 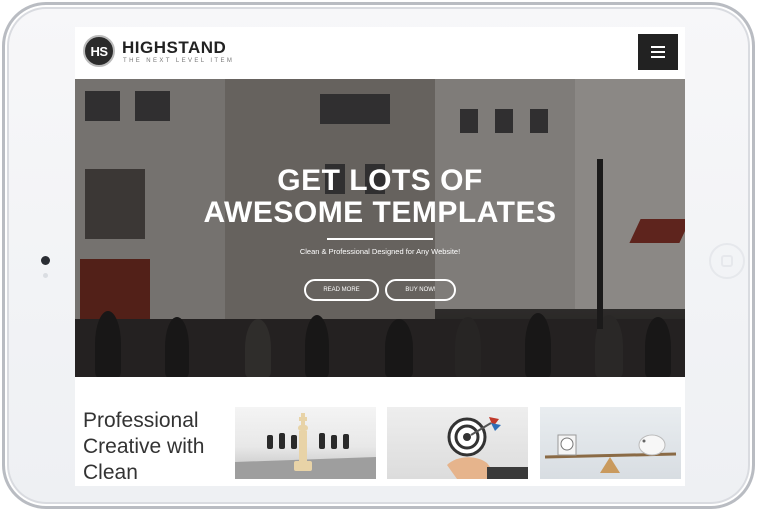 What do you see at coordinates (420, 290) in the screenshot?
I see `buy-now-button: BUY NOW!` at bounding box center [420, 290].